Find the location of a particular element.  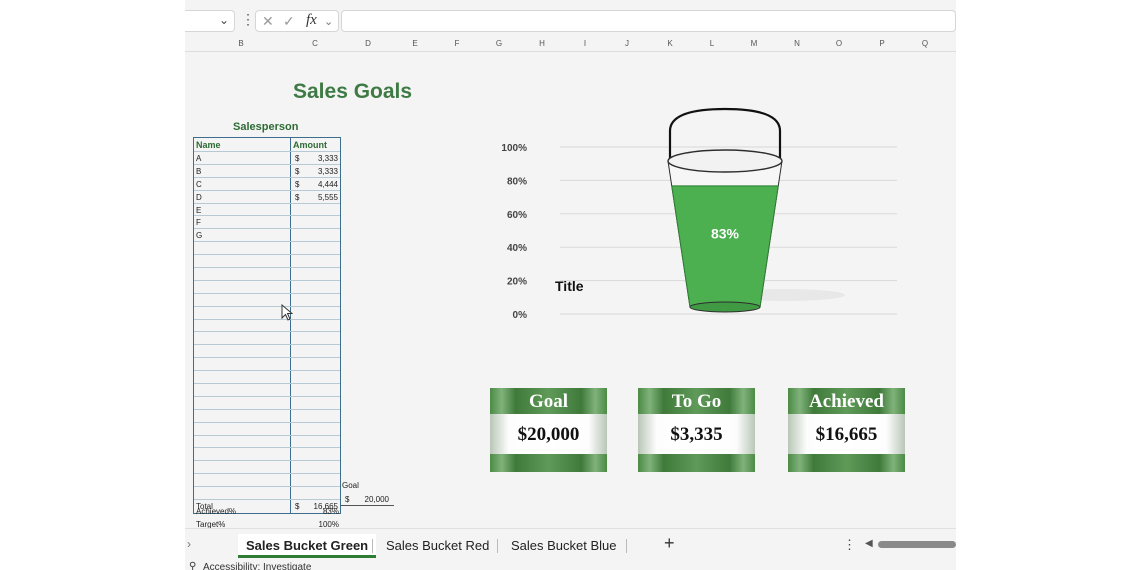

formula-bar: ⌄ ⋮ ✕ ✓ fx ⌄ is located at coordinates (570, 21).